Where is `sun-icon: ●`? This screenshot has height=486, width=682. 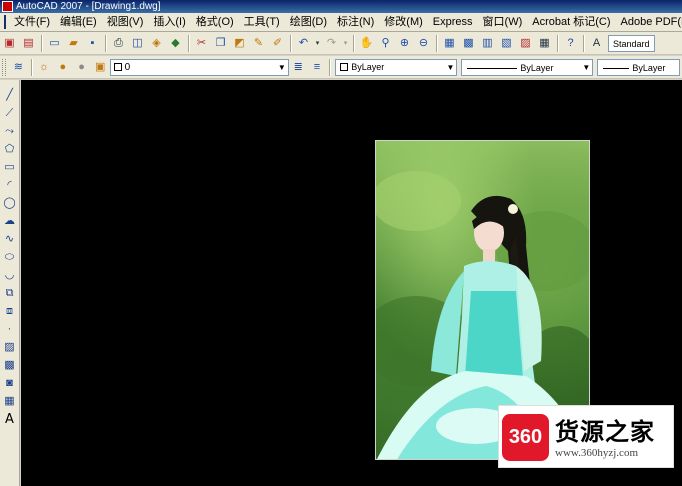 sun-icon: ● is located at coordinates (62, 67).